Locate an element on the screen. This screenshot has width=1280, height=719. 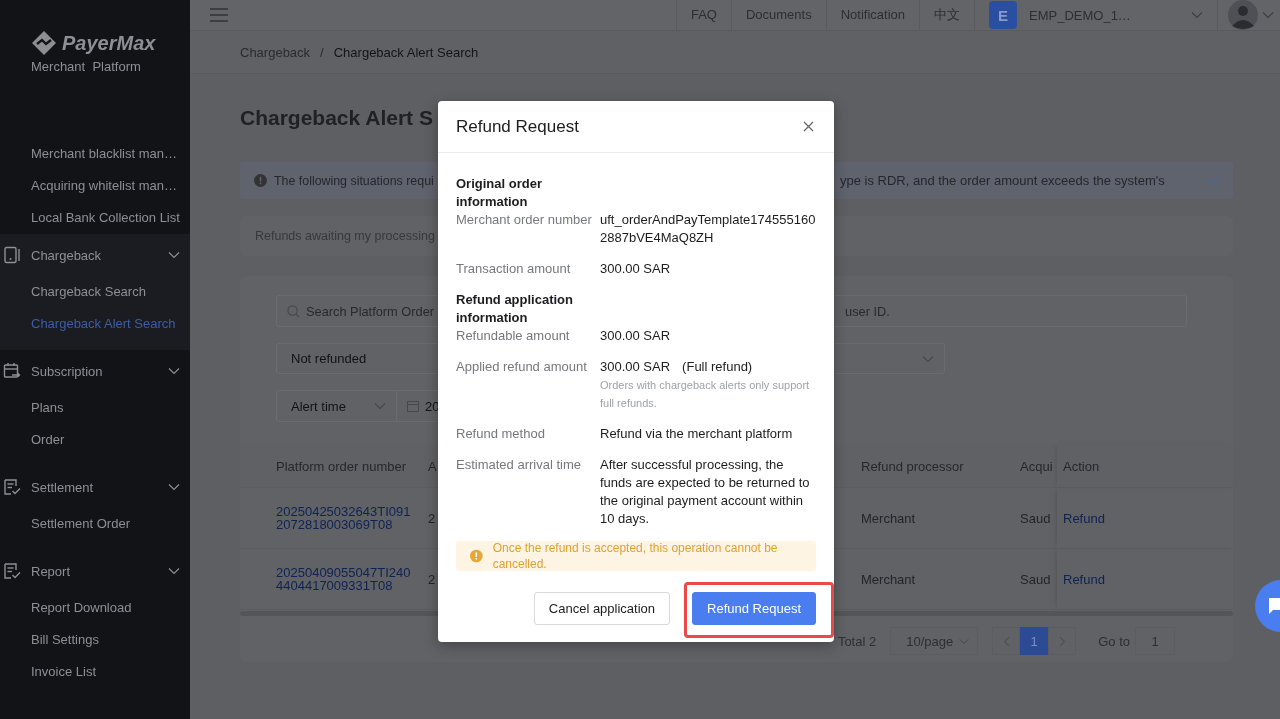
notice-text: ype is RDR, and the order amount exceeds the system's is located at coordinates (1002, 180).